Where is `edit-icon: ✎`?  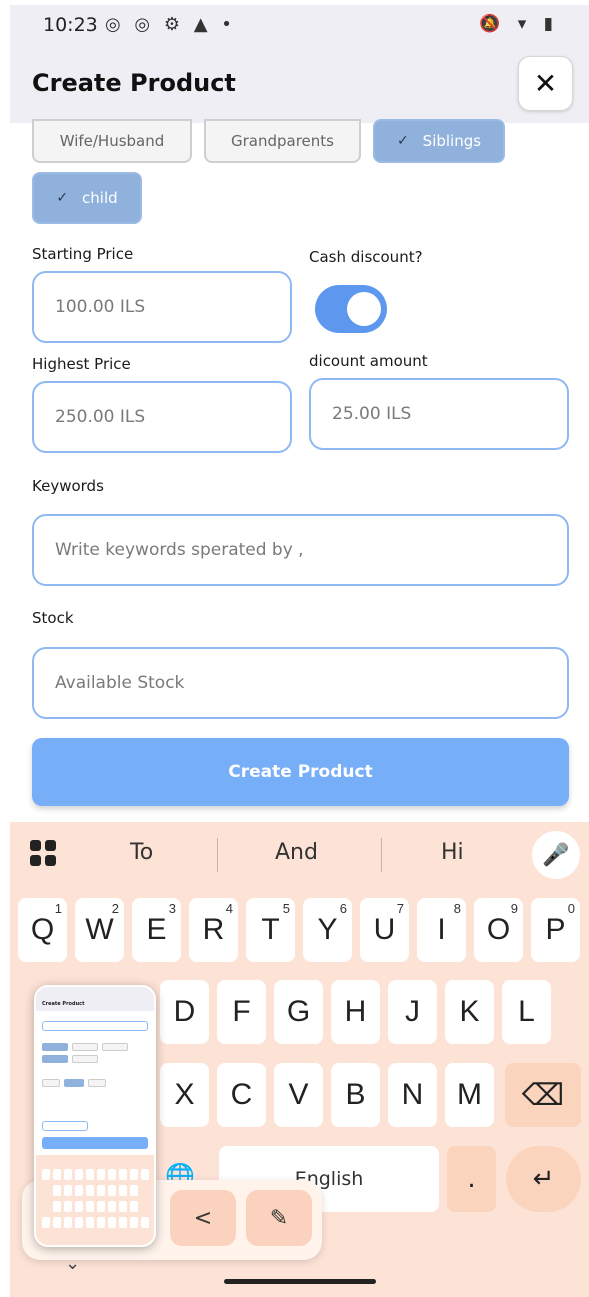 edit-icon: ✎ is located at coordinates (279, 1218).